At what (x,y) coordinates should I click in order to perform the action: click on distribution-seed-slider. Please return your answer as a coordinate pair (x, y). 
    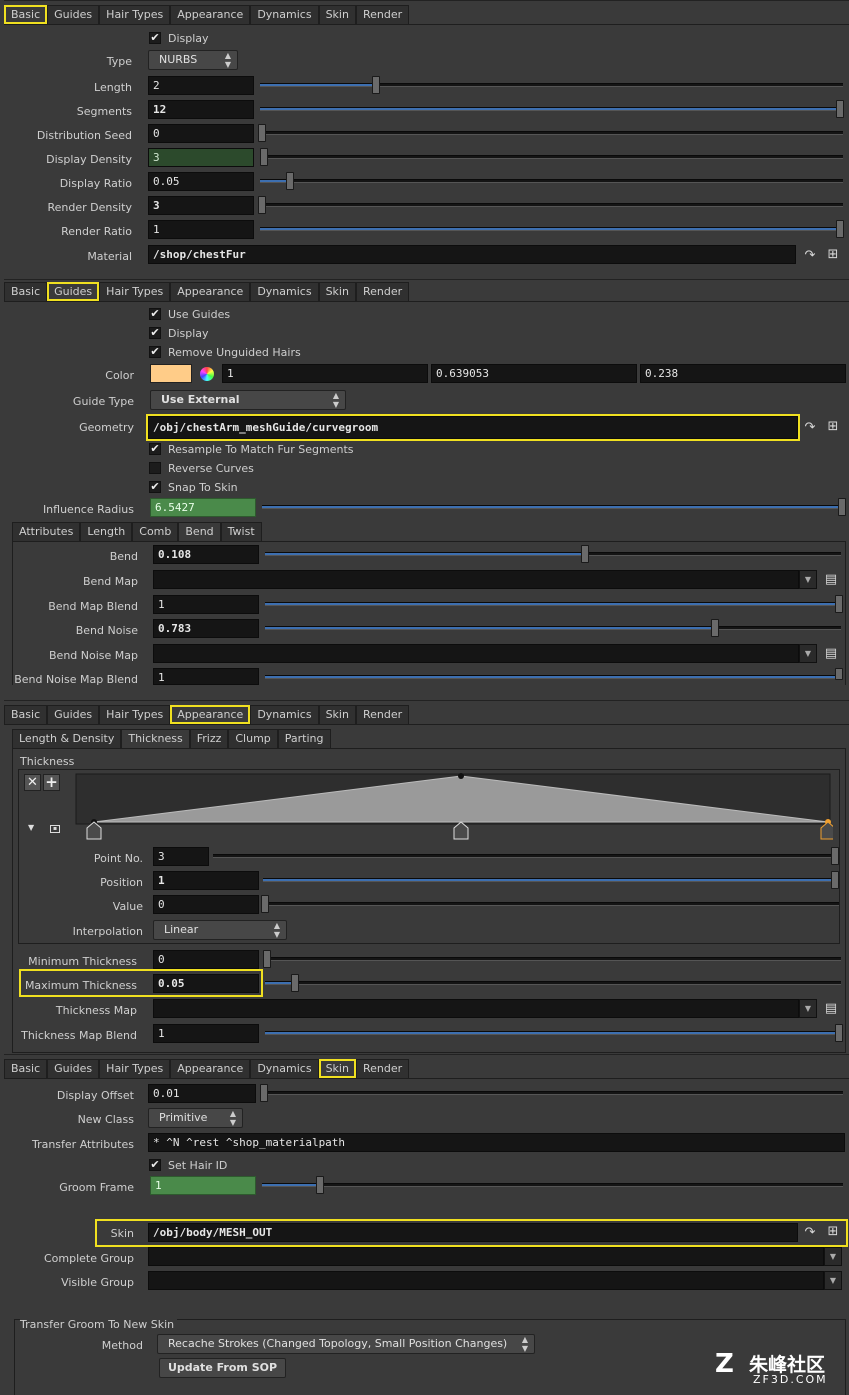
    Looking at the image, I should click on (550, 133).